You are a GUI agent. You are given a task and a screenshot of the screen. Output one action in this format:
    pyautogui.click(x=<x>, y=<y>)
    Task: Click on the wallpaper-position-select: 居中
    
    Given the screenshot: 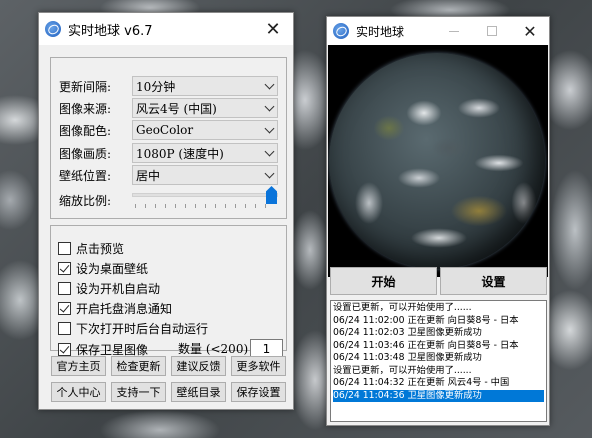 What is the action you would take?
    pyautogui.click(x=205, y=175)
    